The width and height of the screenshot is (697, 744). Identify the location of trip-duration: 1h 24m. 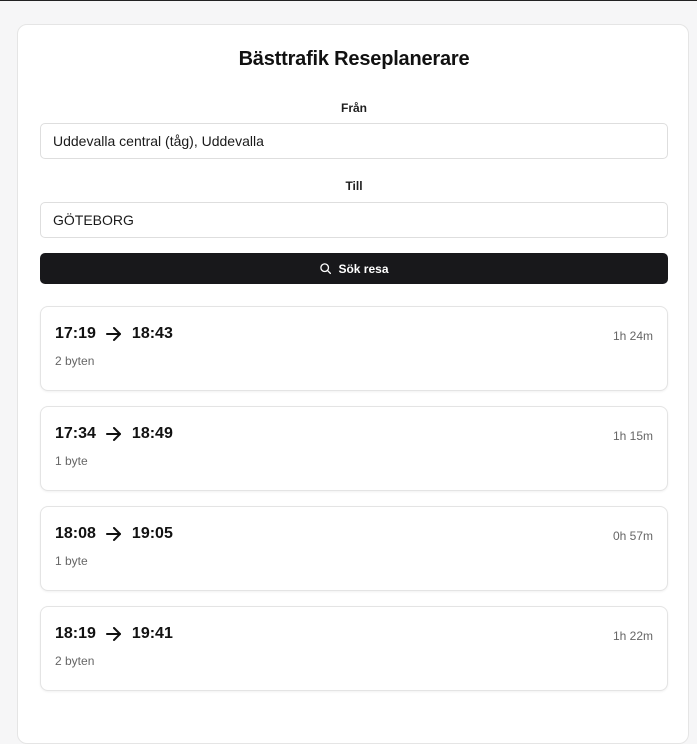
(632, 336).